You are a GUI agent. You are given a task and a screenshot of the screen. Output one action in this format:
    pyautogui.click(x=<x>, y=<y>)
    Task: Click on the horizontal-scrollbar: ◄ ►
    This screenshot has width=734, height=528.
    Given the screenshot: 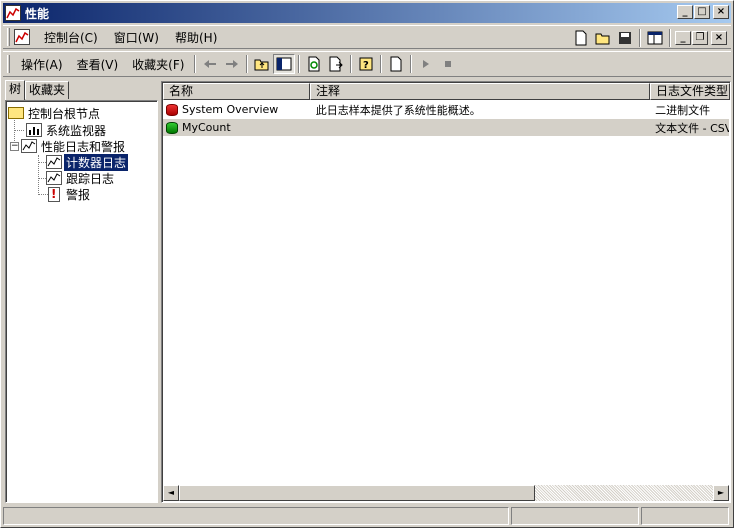 What is the action you would take?
    pyautogui.click(x=446, y=493)
    